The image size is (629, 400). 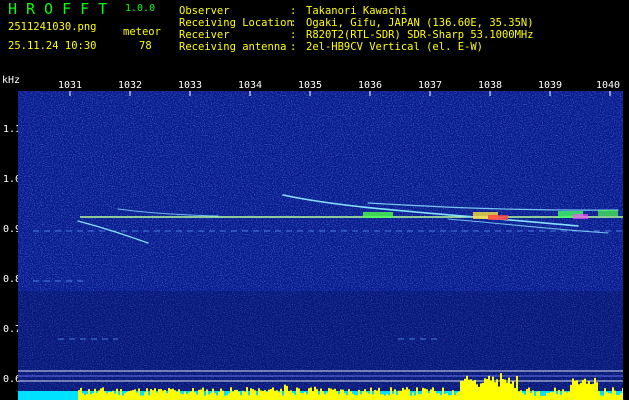 I want to click on meteor-label: meteor, so click(x=142, y=32).